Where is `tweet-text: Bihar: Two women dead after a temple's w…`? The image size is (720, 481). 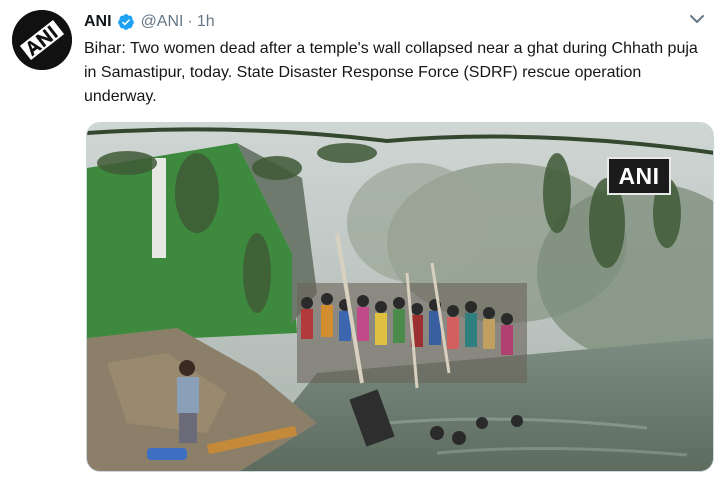 tweet-text: Bihar: Two women dead after a temple's w… is located at coordinates (391, 72).